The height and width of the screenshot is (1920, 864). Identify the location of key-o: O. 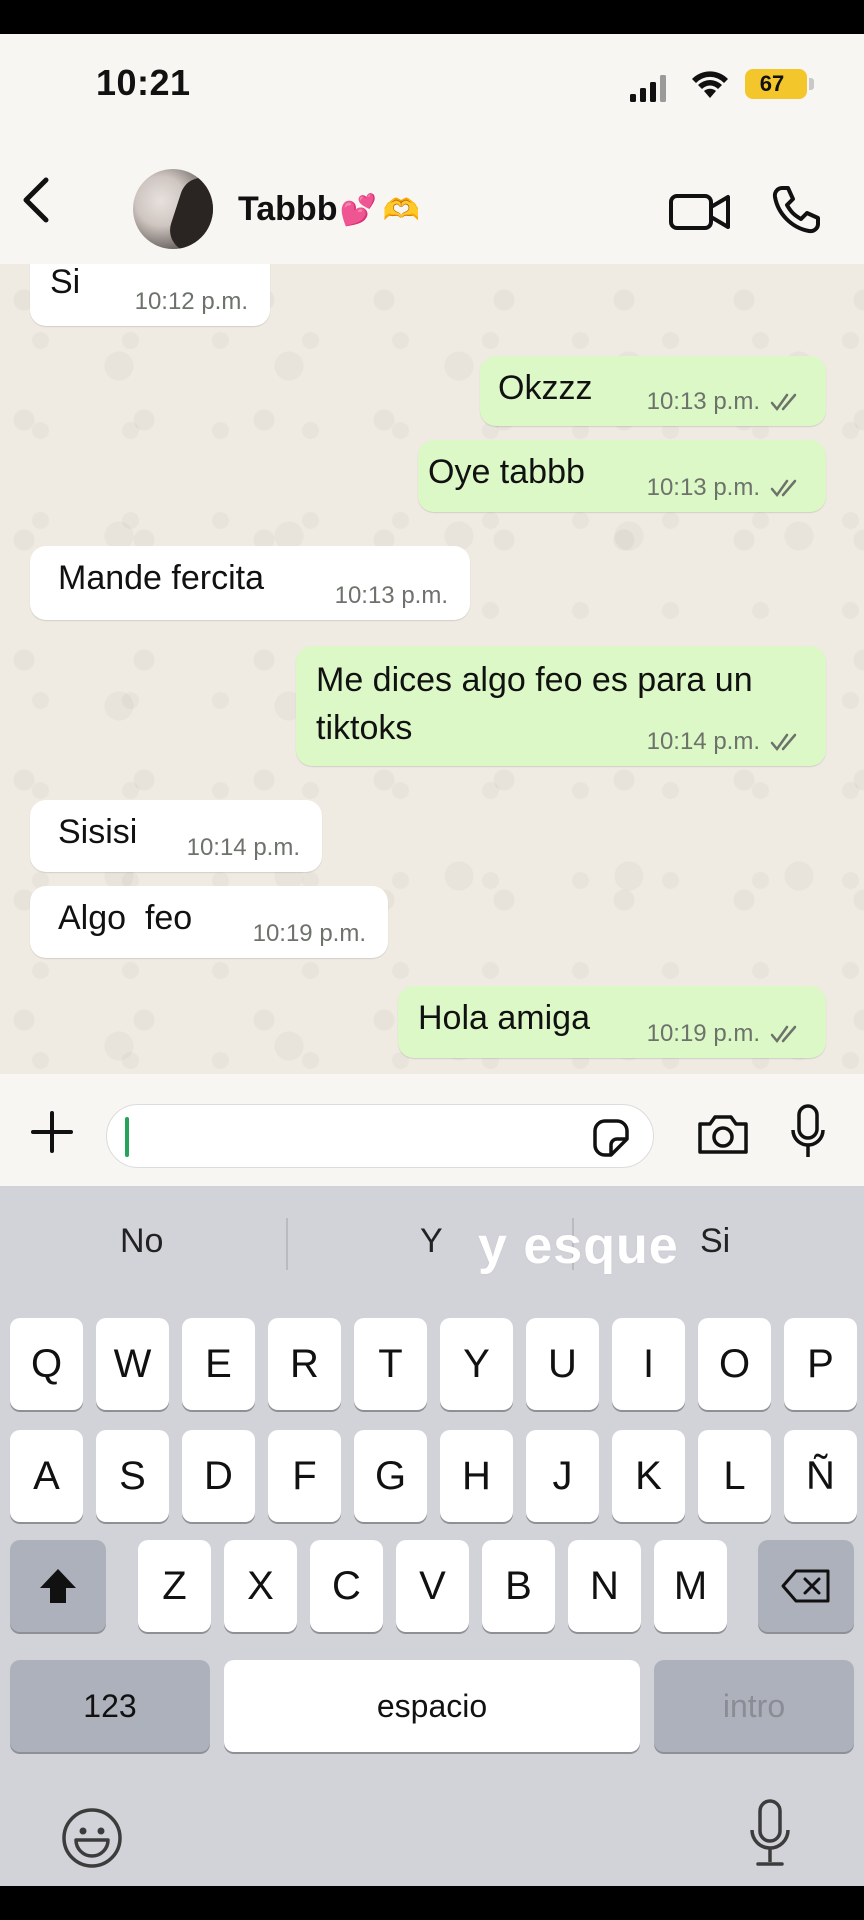
(734, 1364).